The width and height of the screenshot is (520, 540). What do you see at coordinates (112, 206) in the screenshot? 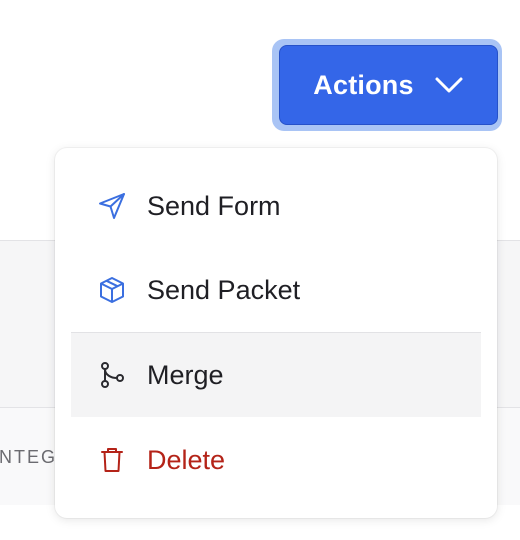
I see `send-icon` at bounding box center [112, 206].